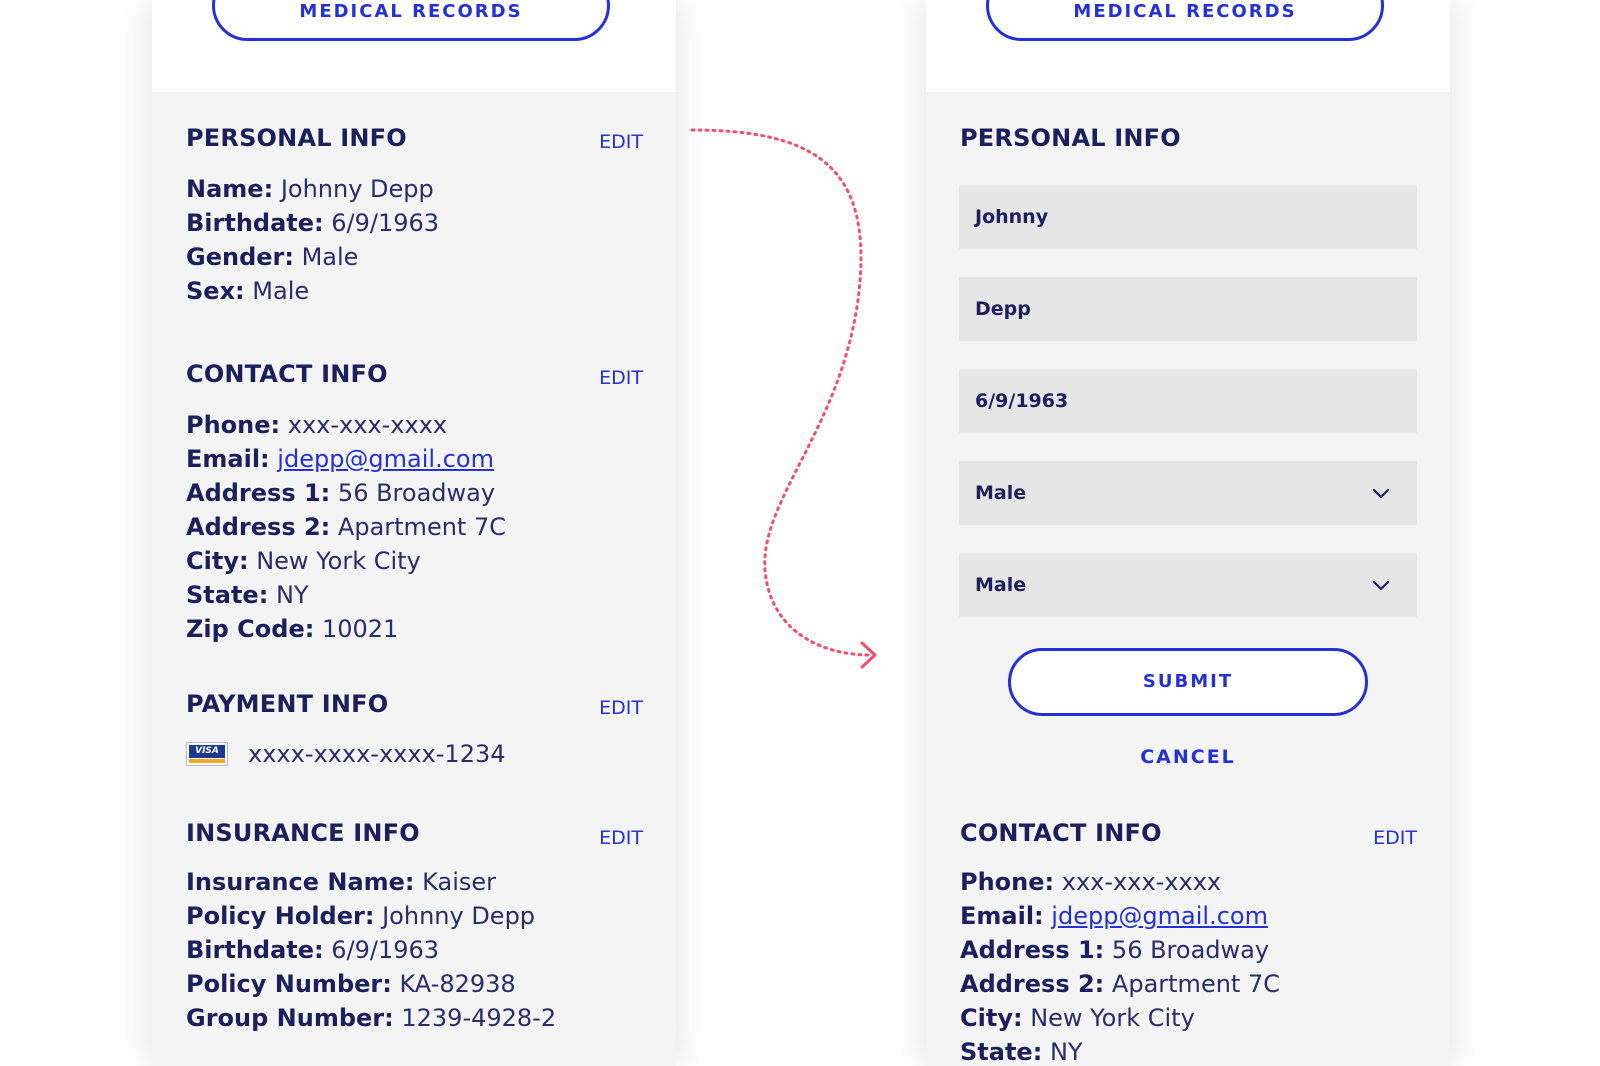 The height and width of the screenshot is (1066, 1600). I want to click on info-value: KA-82938, so click(457, 984).